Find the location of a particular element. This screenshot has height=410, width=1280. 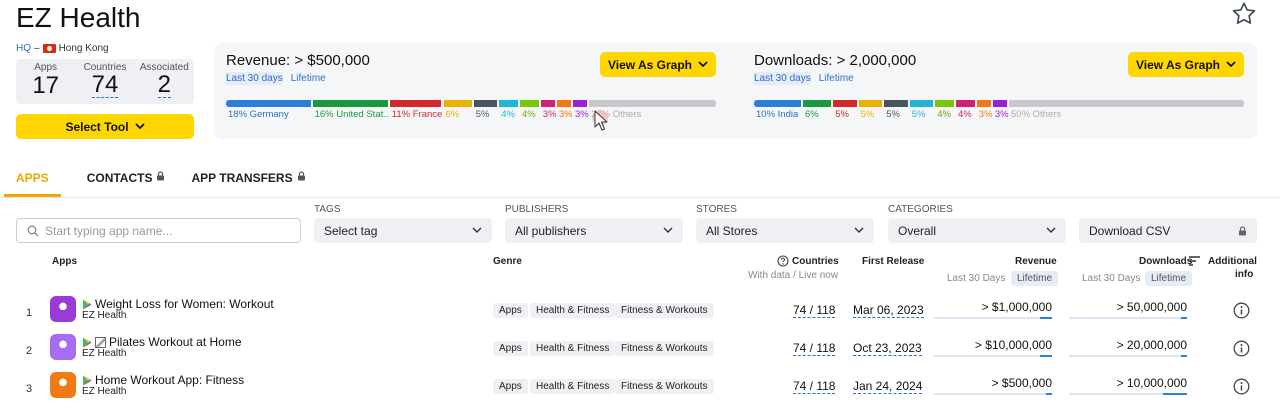

publishers-select: All publishers is located at coordinates (594, 230).